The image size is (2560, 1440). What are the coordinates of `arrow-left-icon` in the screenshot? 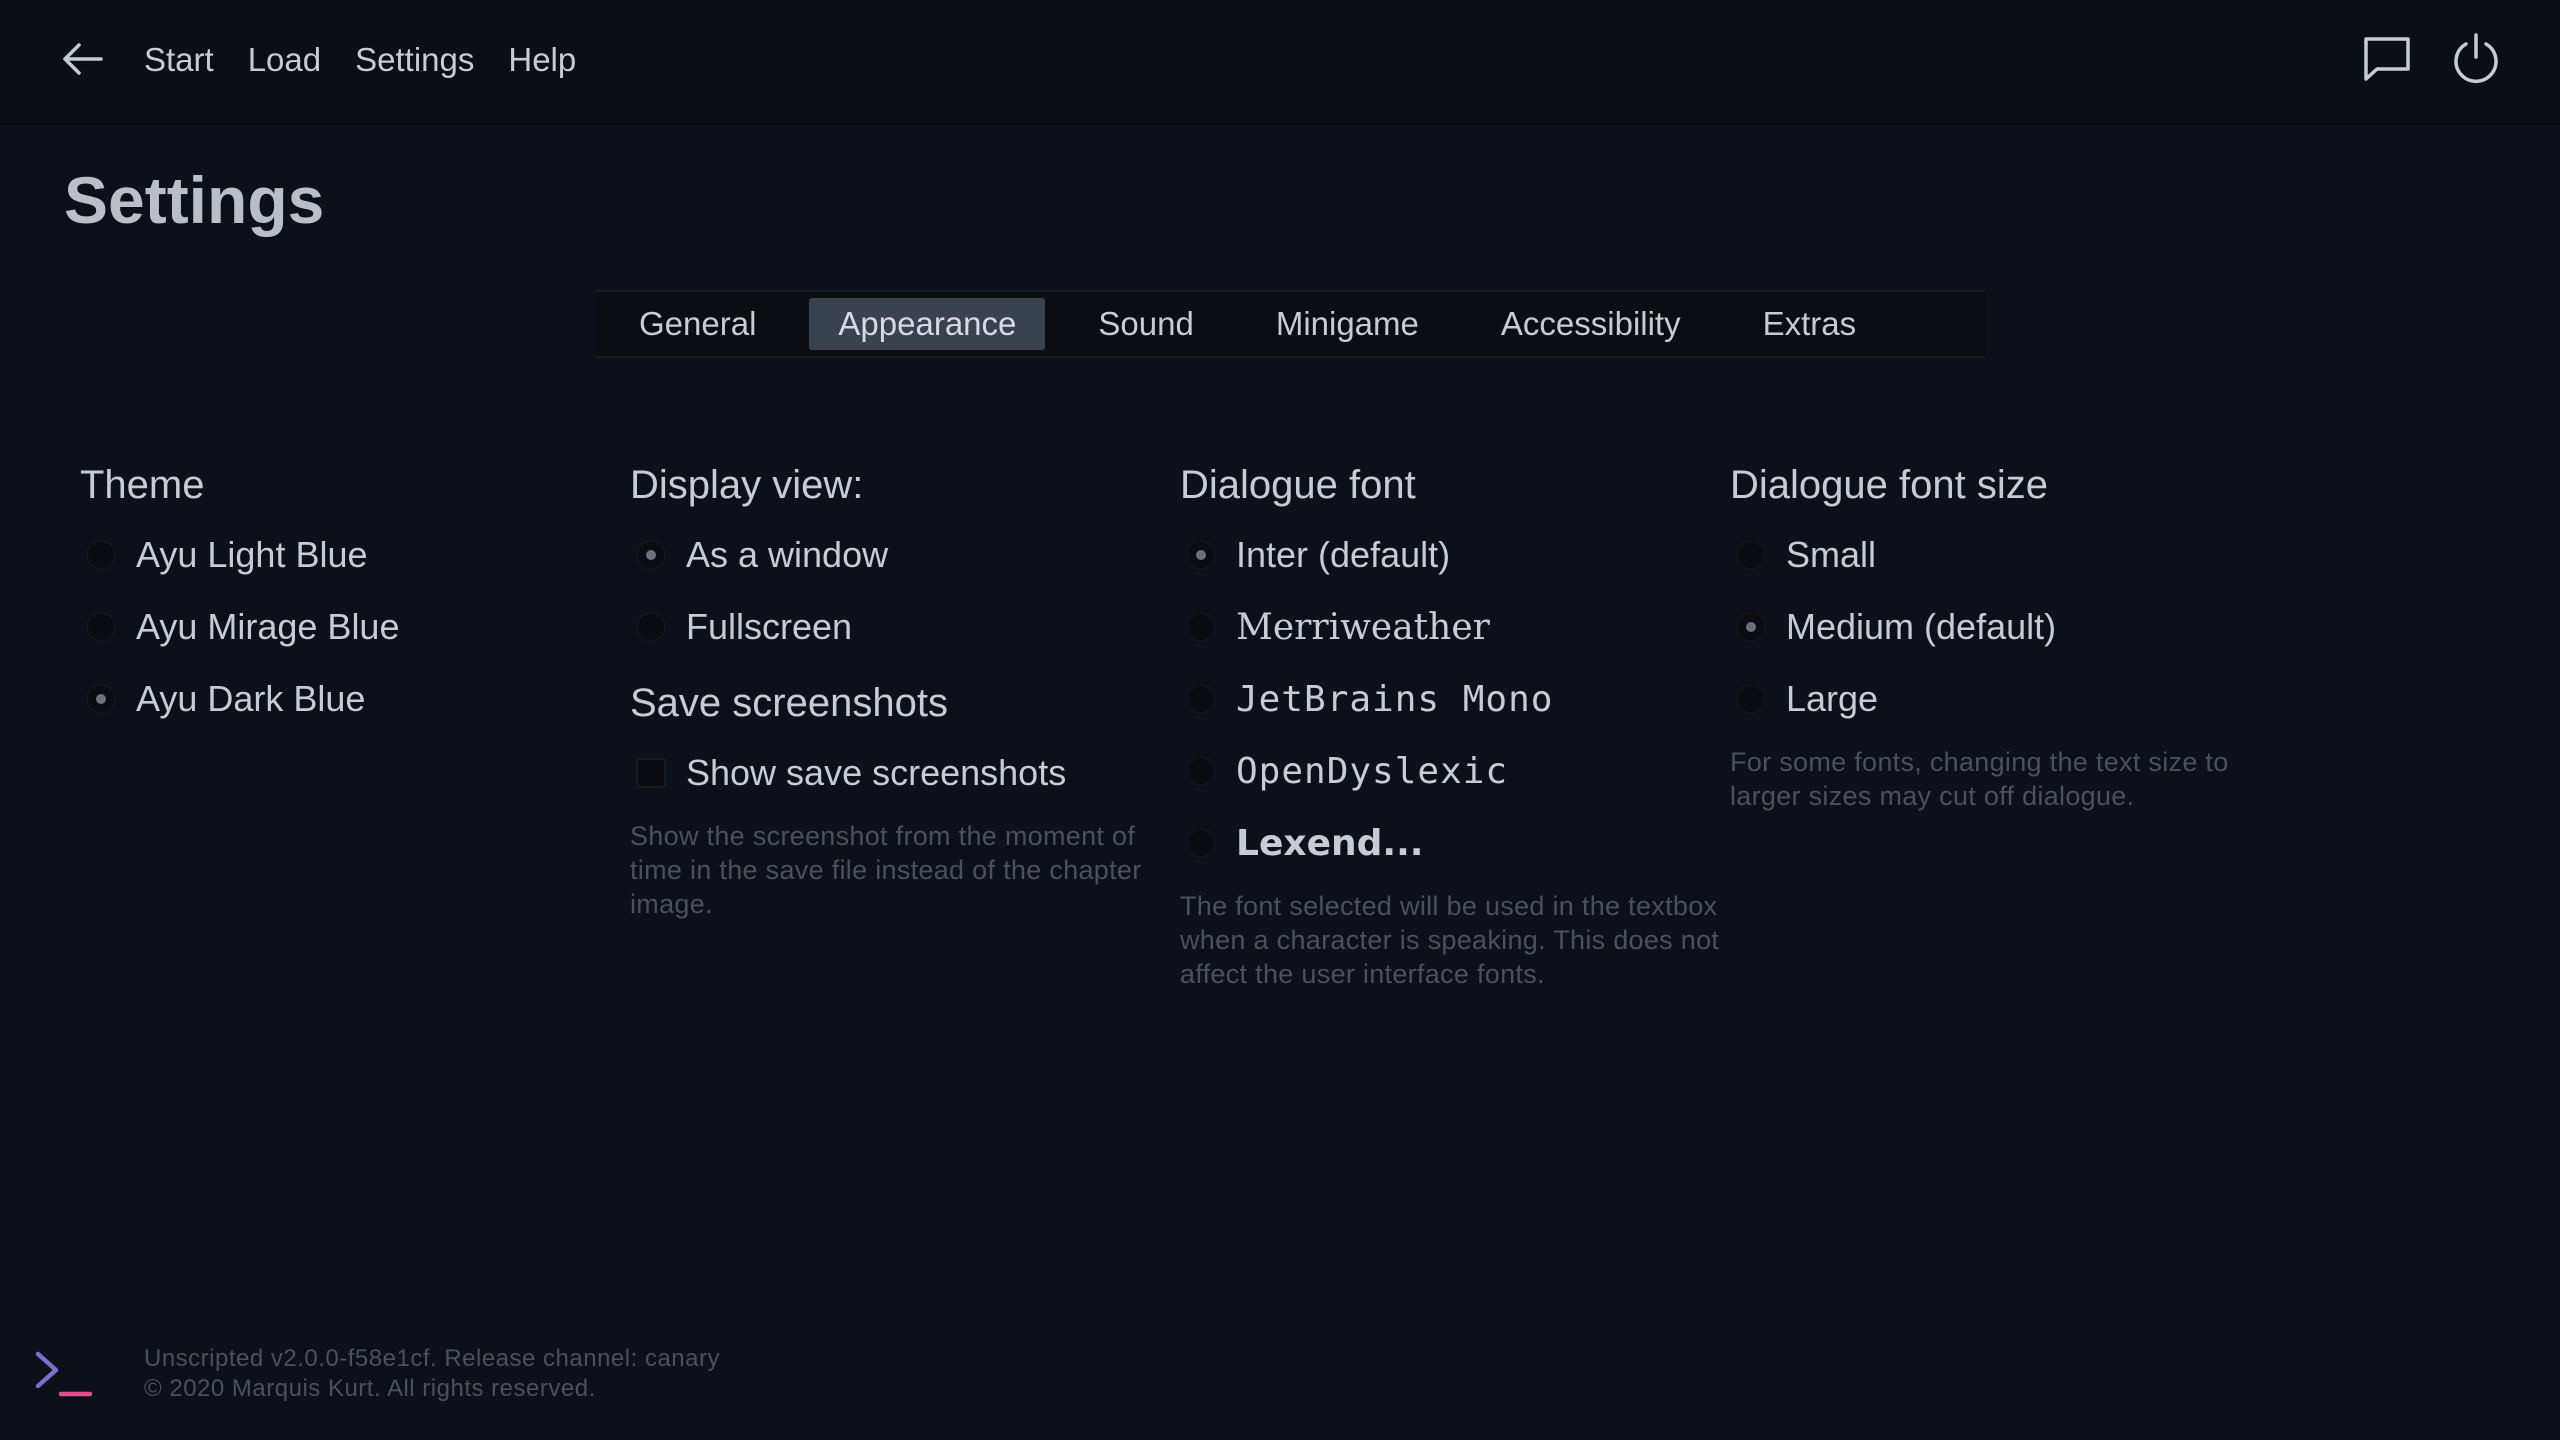 It's located at (83, 59).